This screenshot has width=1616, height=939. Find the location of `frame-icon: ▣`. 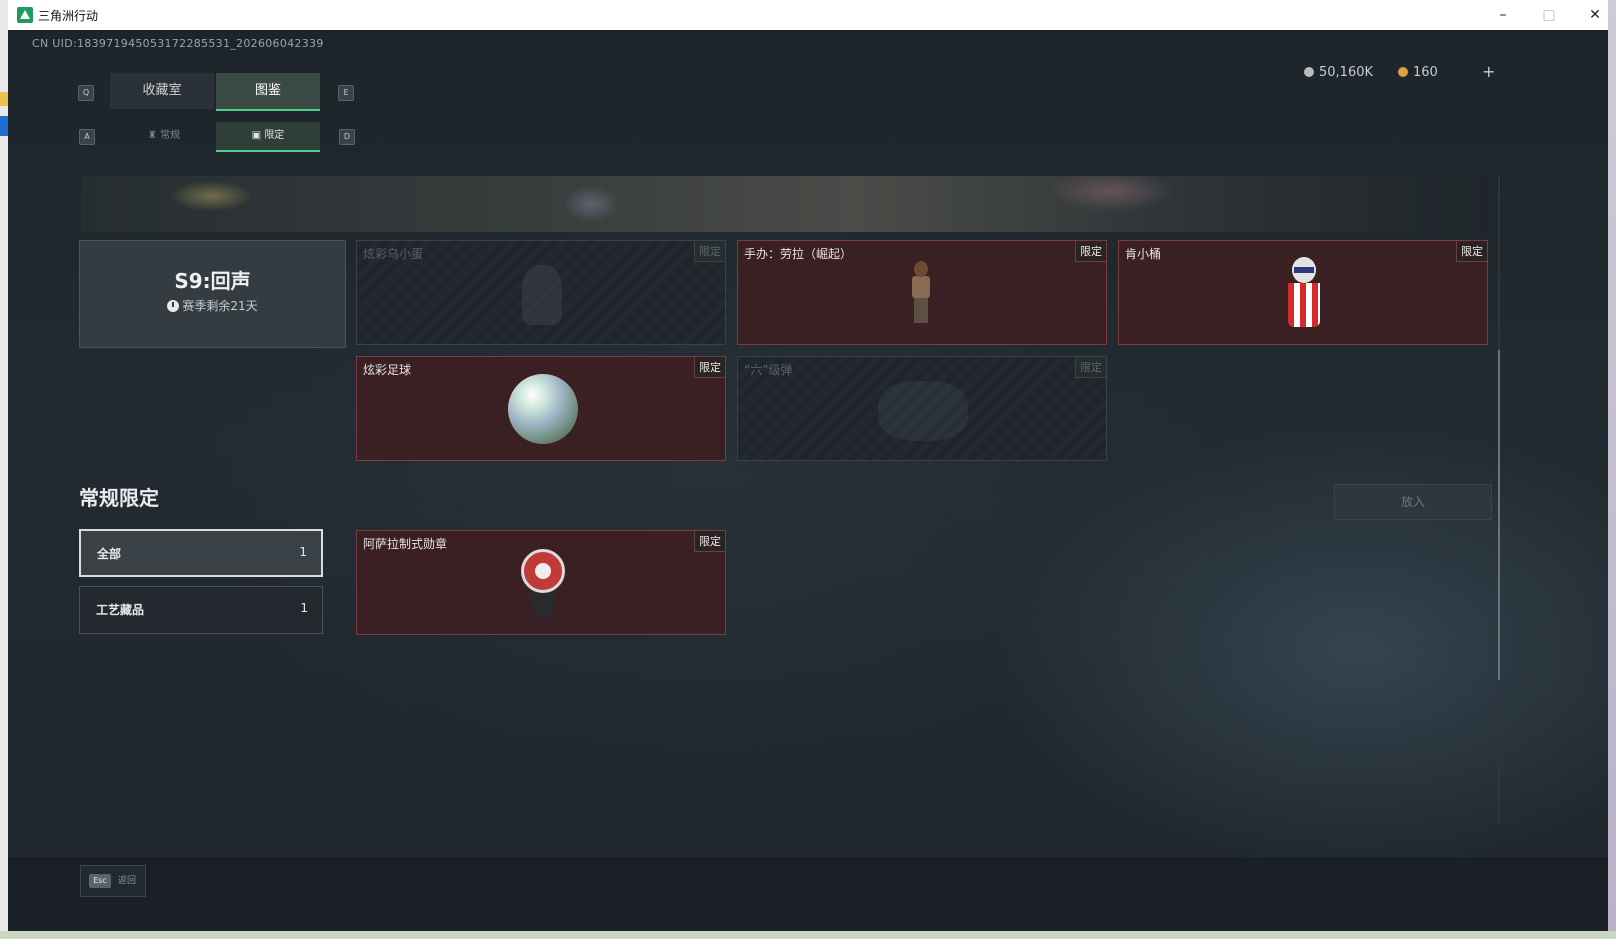

frame-icon: ▣ is located at coordinates (258, 135).